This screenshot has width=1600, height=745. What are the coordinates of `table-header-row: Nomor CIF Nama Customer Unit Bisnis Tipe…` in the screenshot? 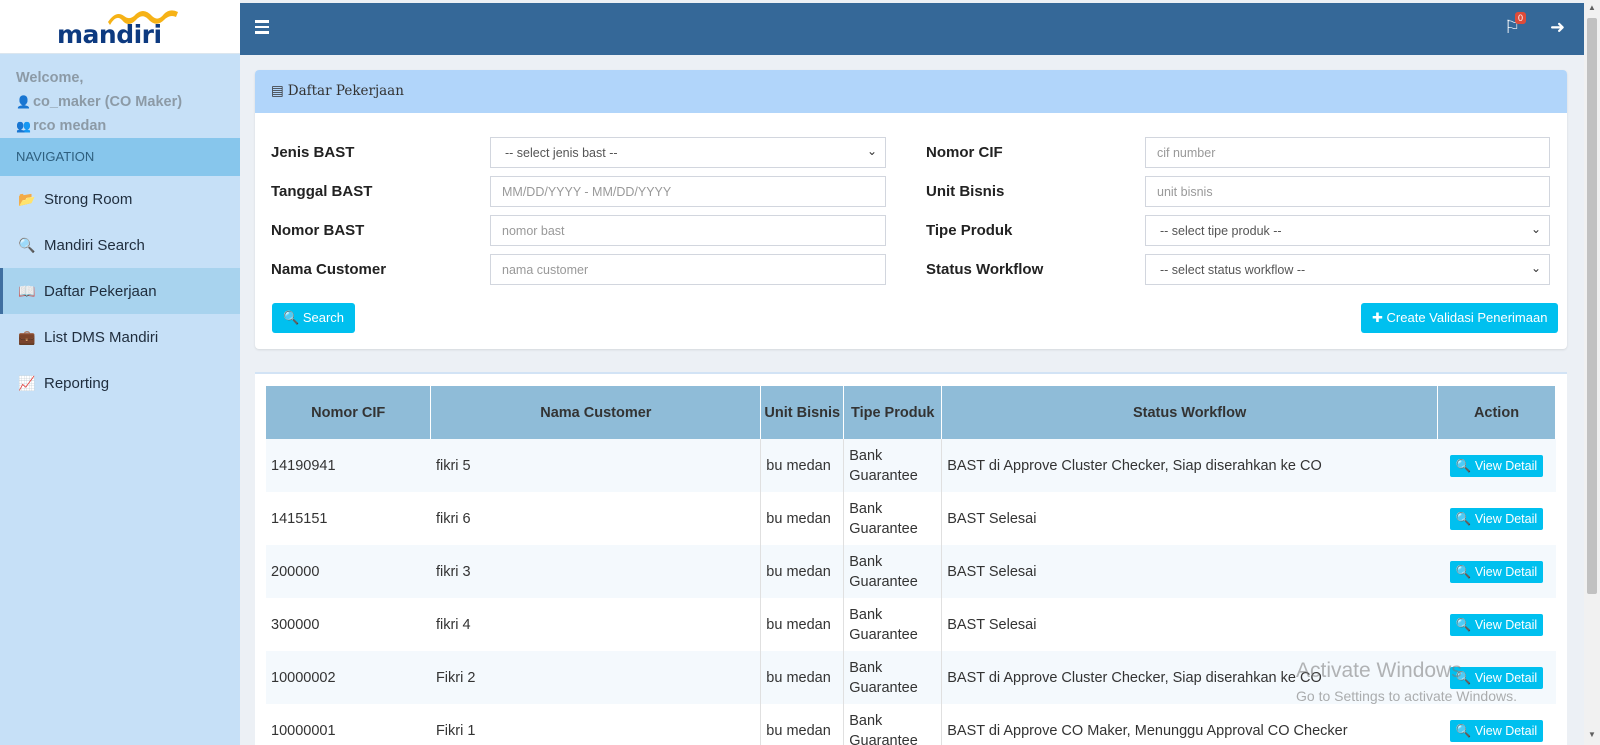 It's located at (911, 412).